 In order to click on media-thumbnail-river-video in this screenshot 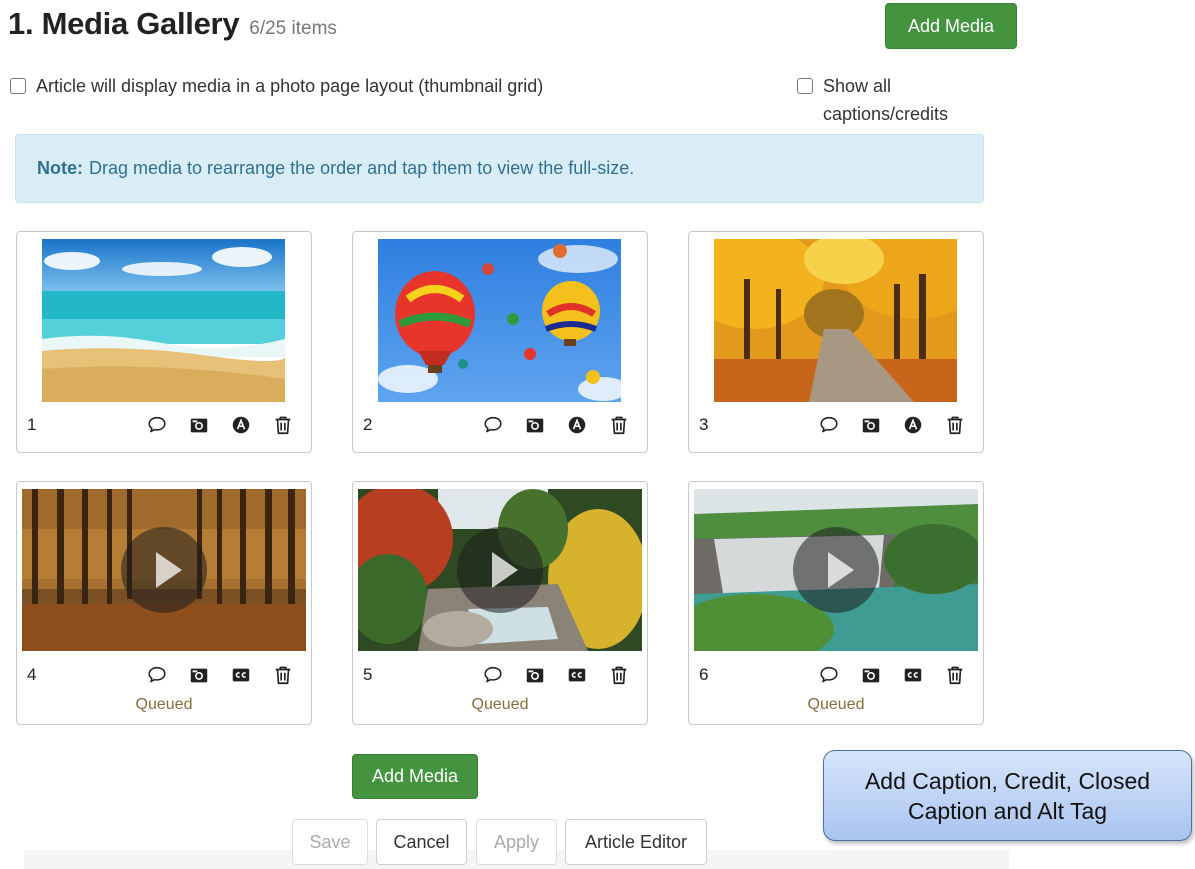, I will do `click(500, 570)`.